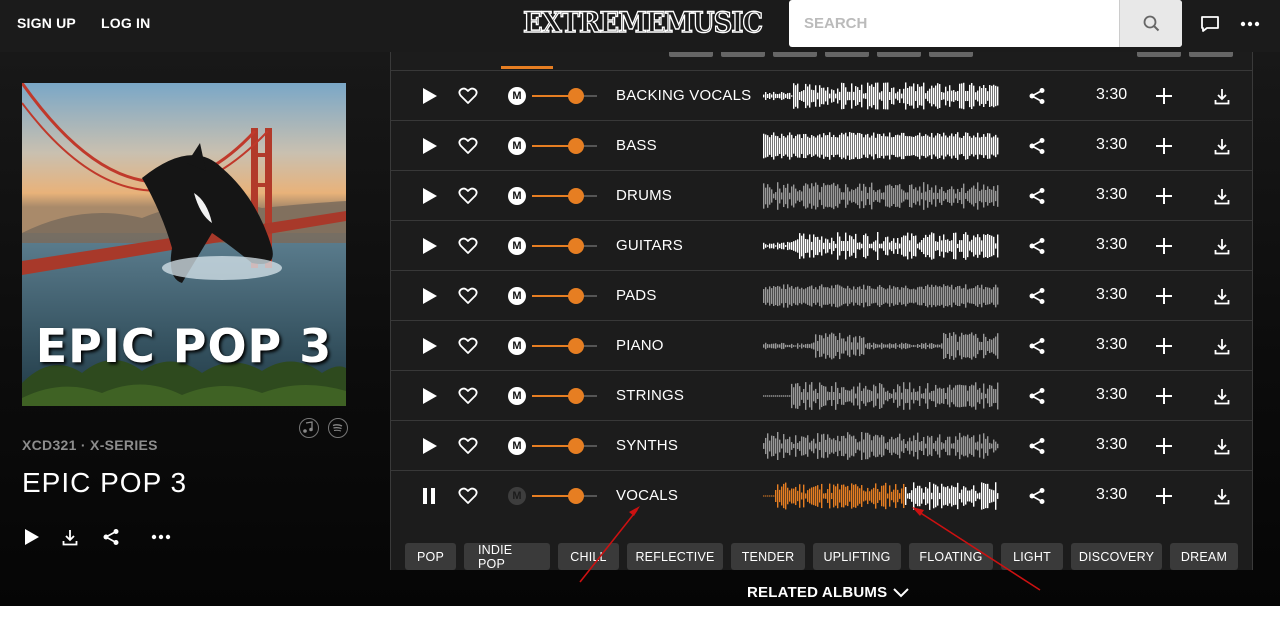 The image size is (1280, 619). I want to click on track-row: M PIANO 3:30, so click(821, 345).